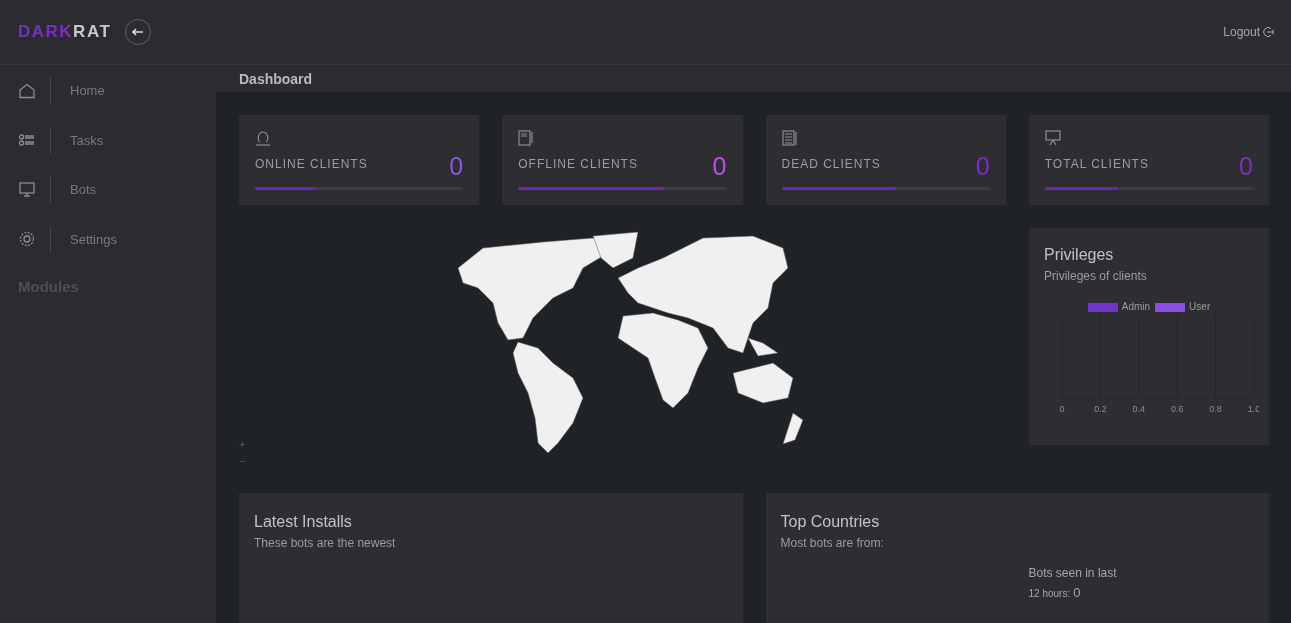 Image resolution: width=1291 pixels, height=623 pixels. Describe the element at coordinates (1177, 409) in the screenshot. I see `axis-tick-label: 0.6` at that location.